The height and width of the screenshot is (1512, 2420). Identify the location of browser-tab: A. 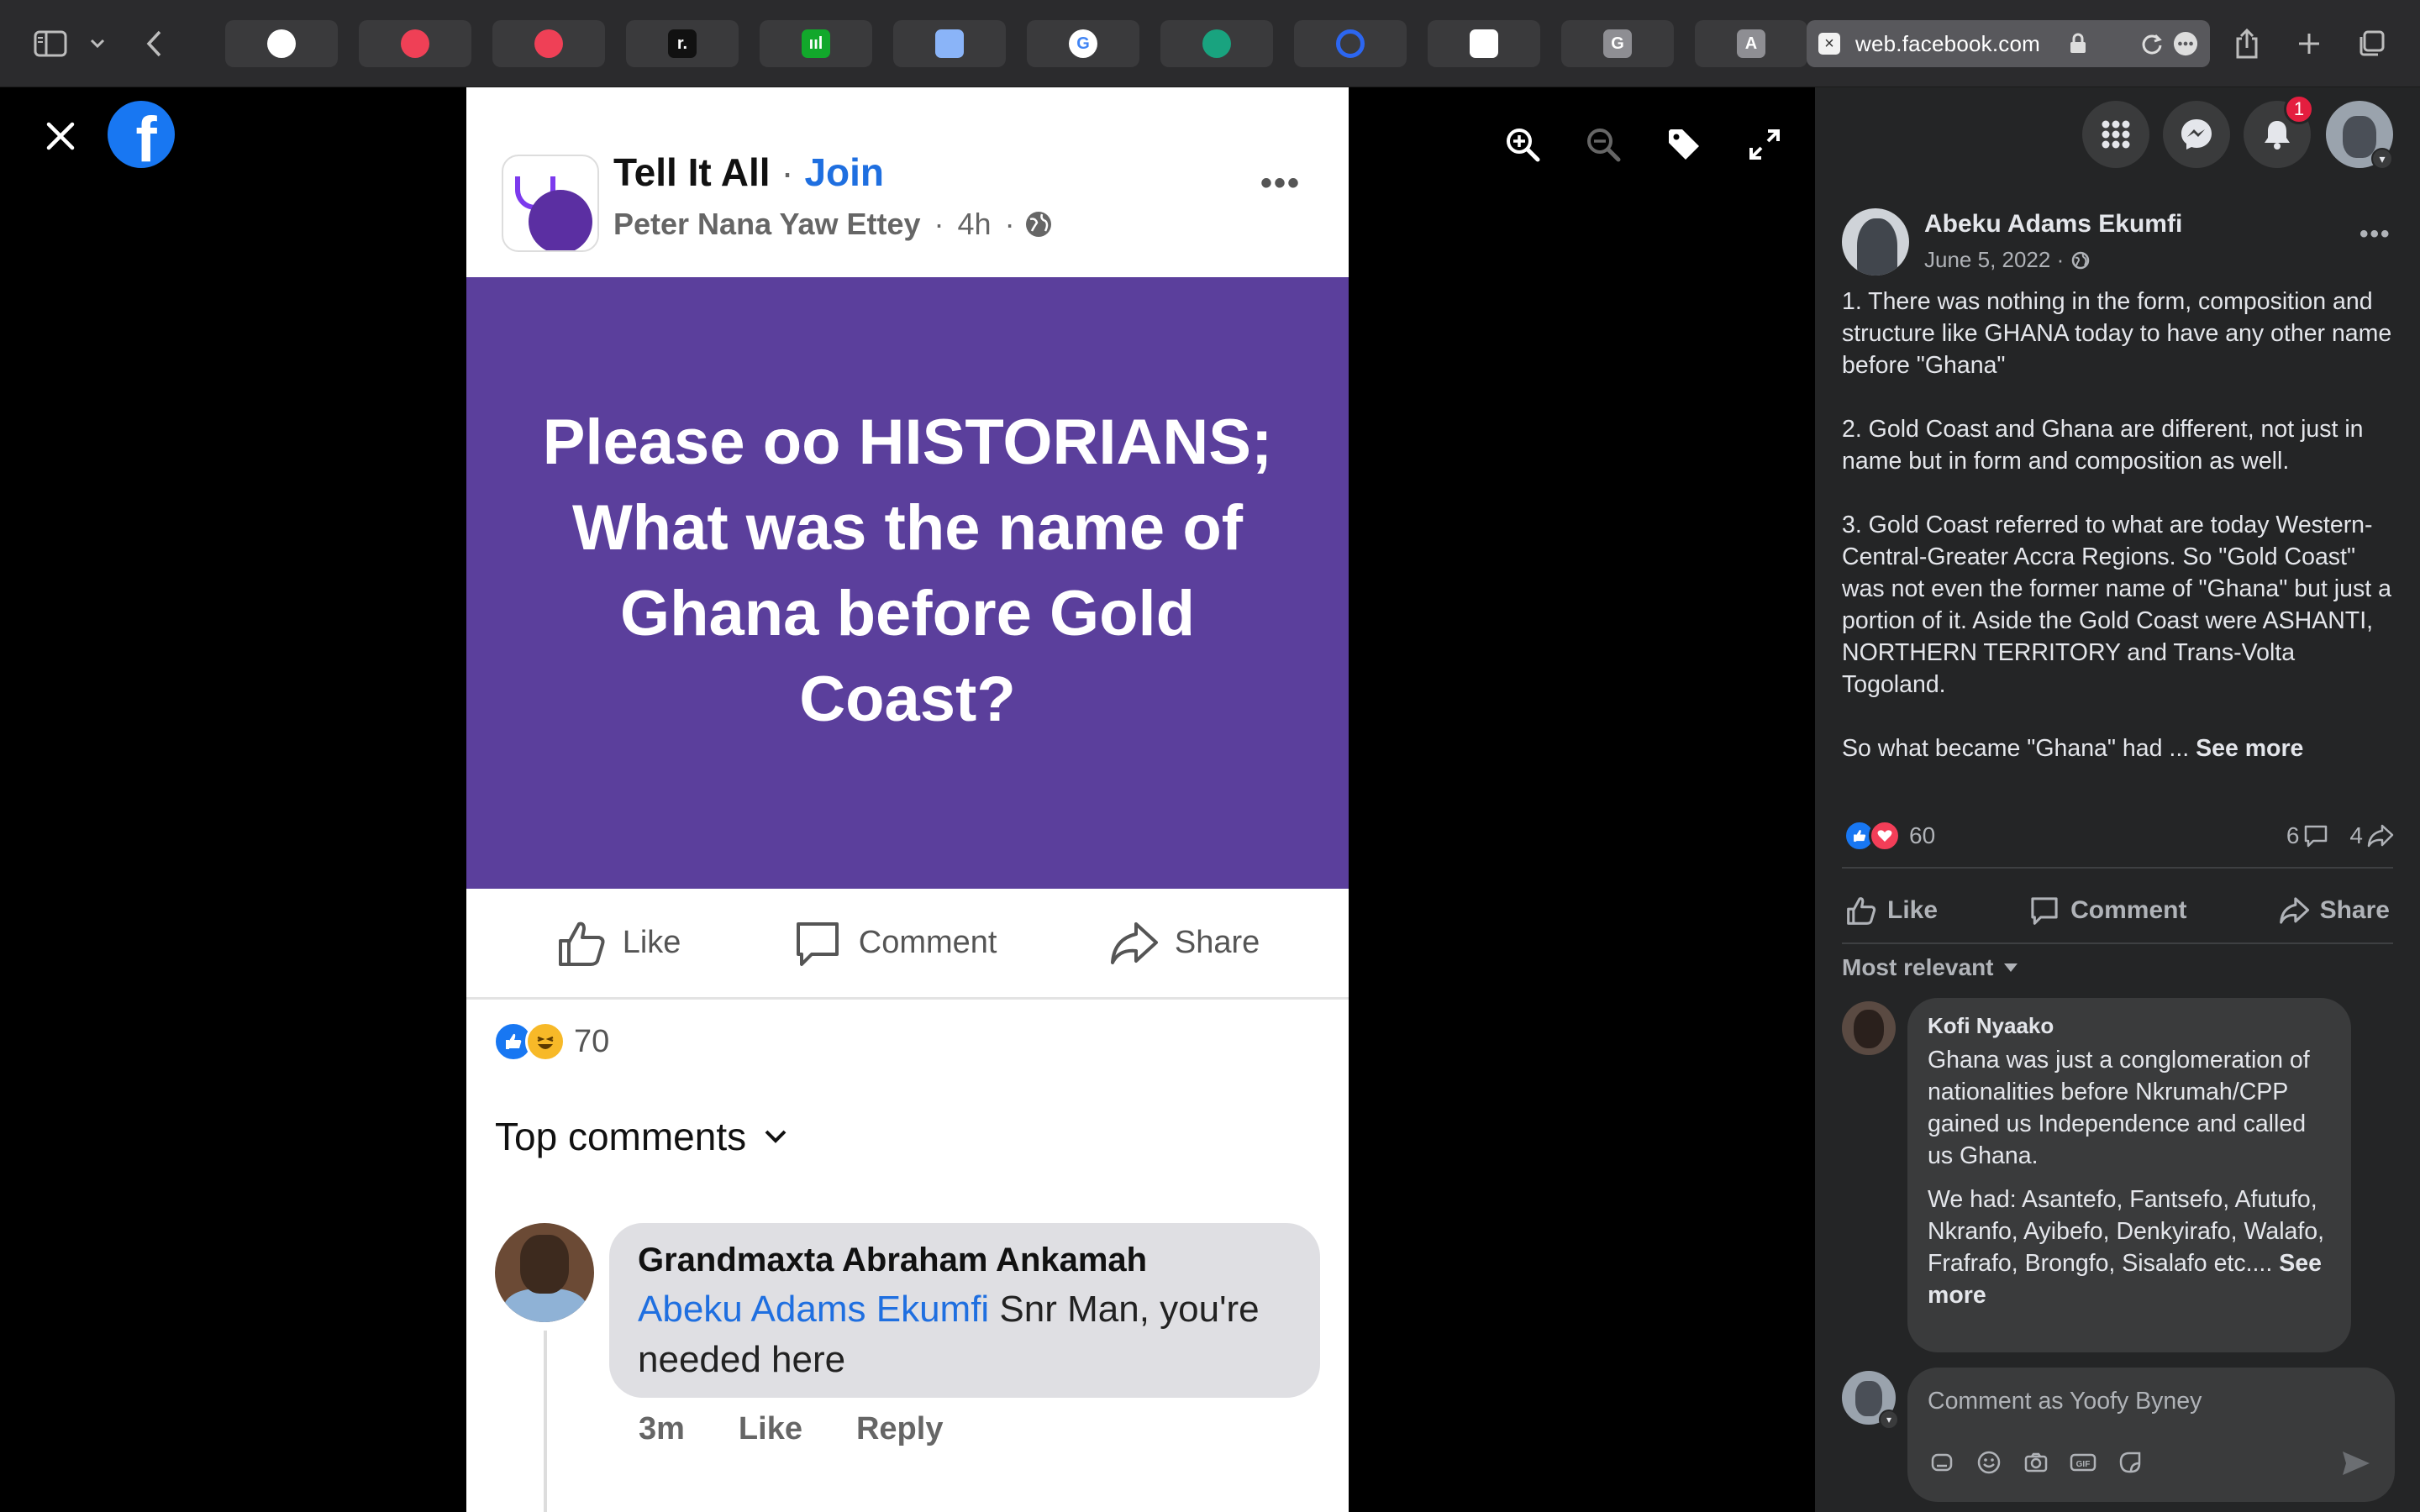
(1751, 43).